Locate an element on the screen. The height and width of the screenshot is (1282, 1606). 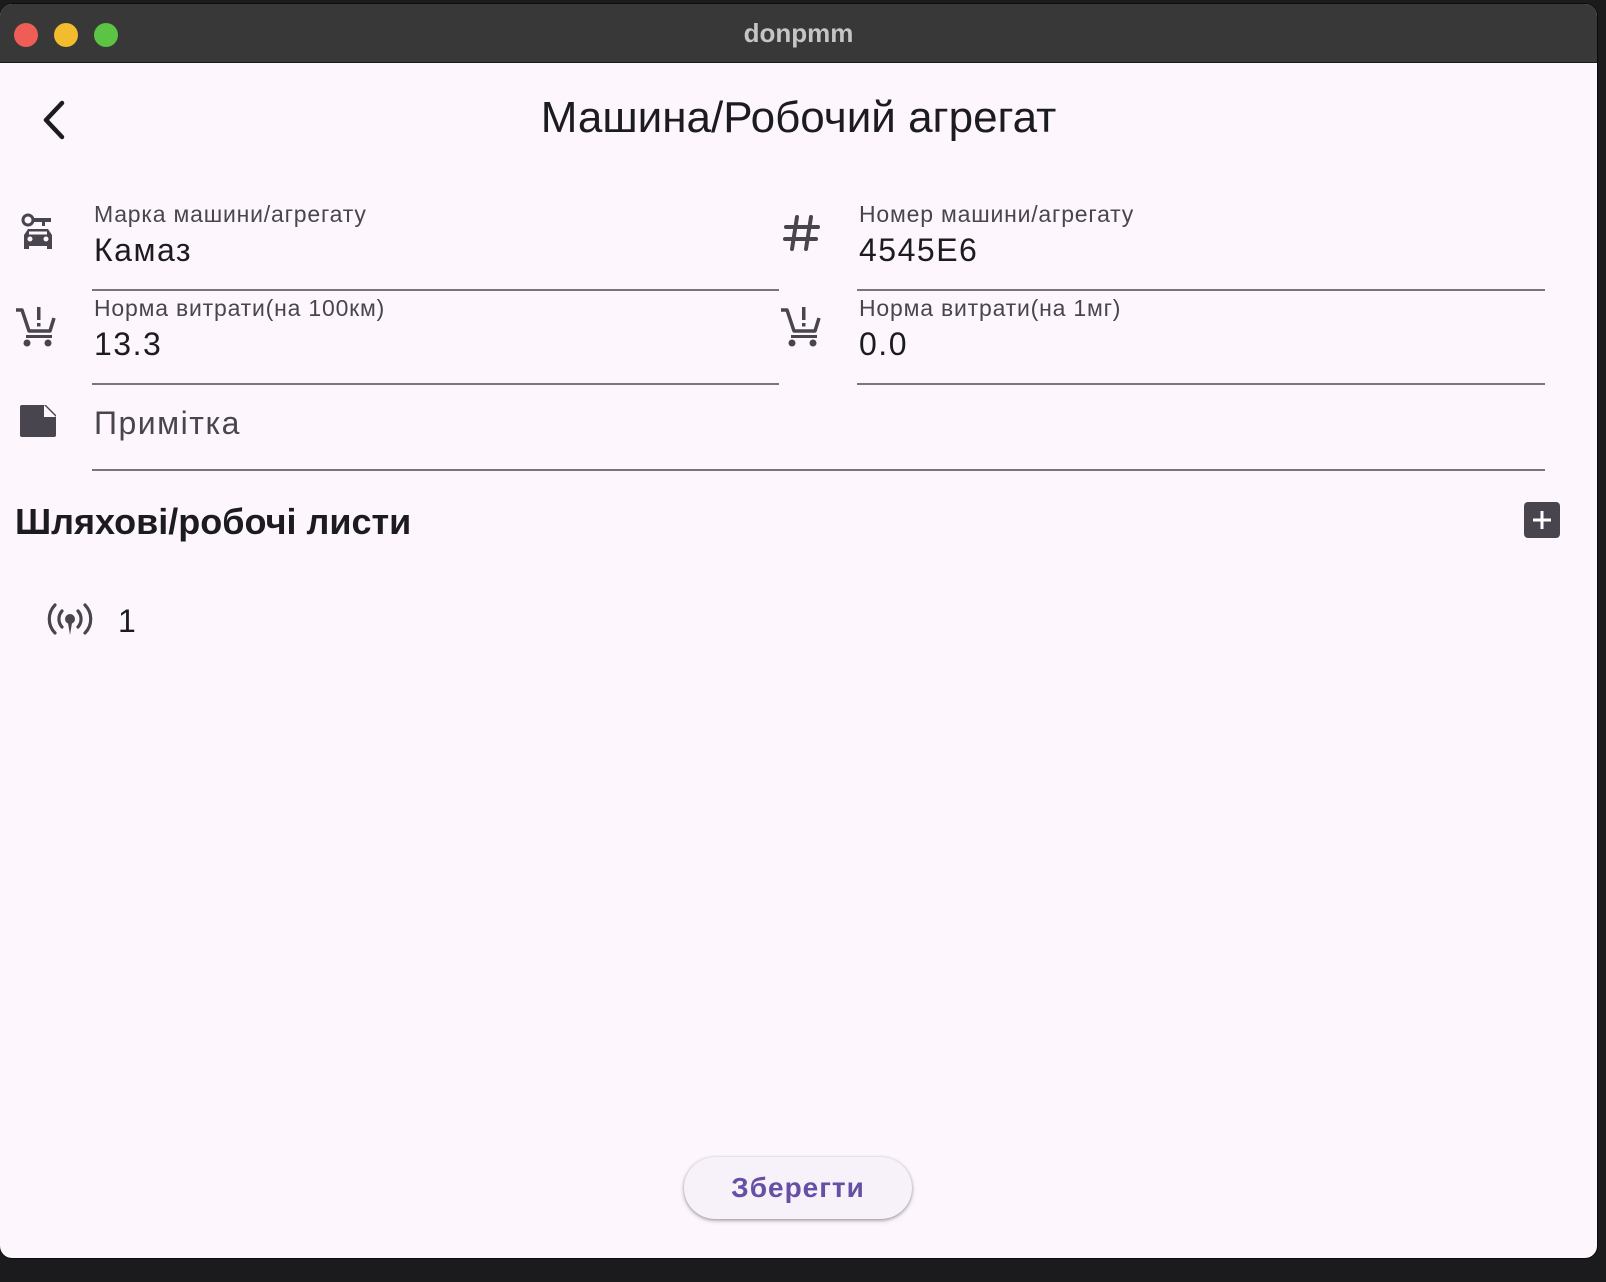
number-field: Номер машини/агрегату 4545Е6 is located at coordinates (1201, 246).